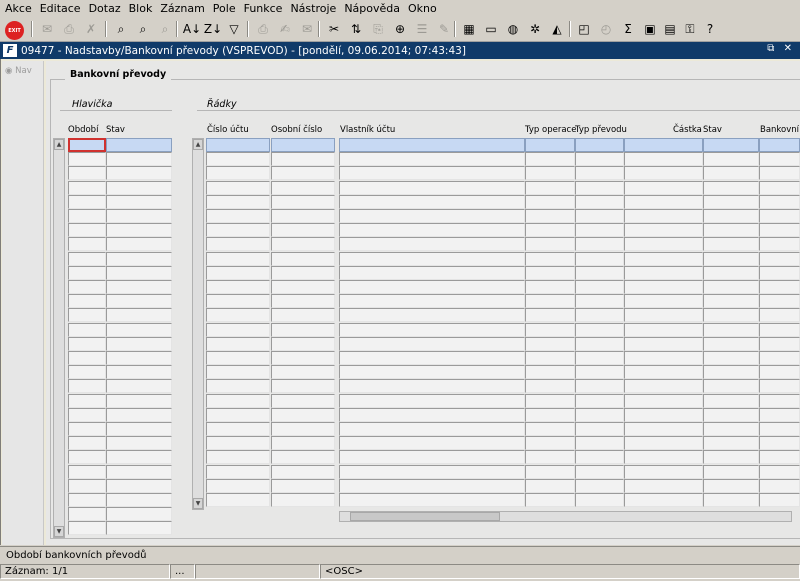 The image size is (800, 581). What do you see at coordinates (334, 29) in the screenshot?
I see `cut-icon: ✂` at bounding box center [334, 29].